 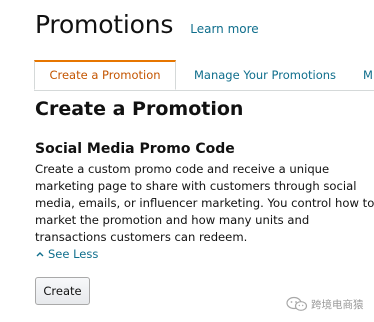 What do you see at coordinates (73, 254) in the screenshot?
I see `see-less-label: See Less` at bounding box center [73, 254].